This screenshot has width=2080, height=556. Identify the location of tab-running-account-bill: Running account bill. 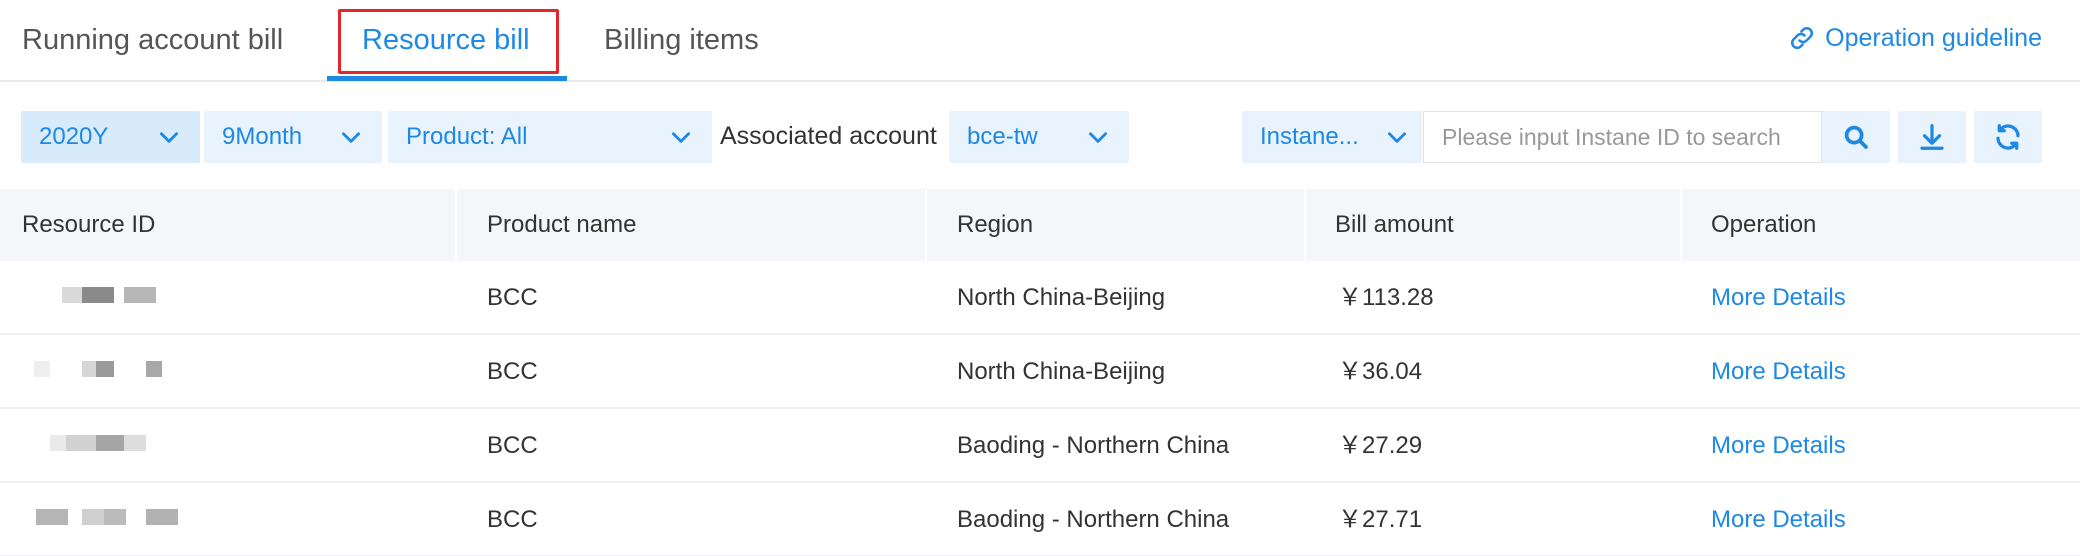
(152, 40).